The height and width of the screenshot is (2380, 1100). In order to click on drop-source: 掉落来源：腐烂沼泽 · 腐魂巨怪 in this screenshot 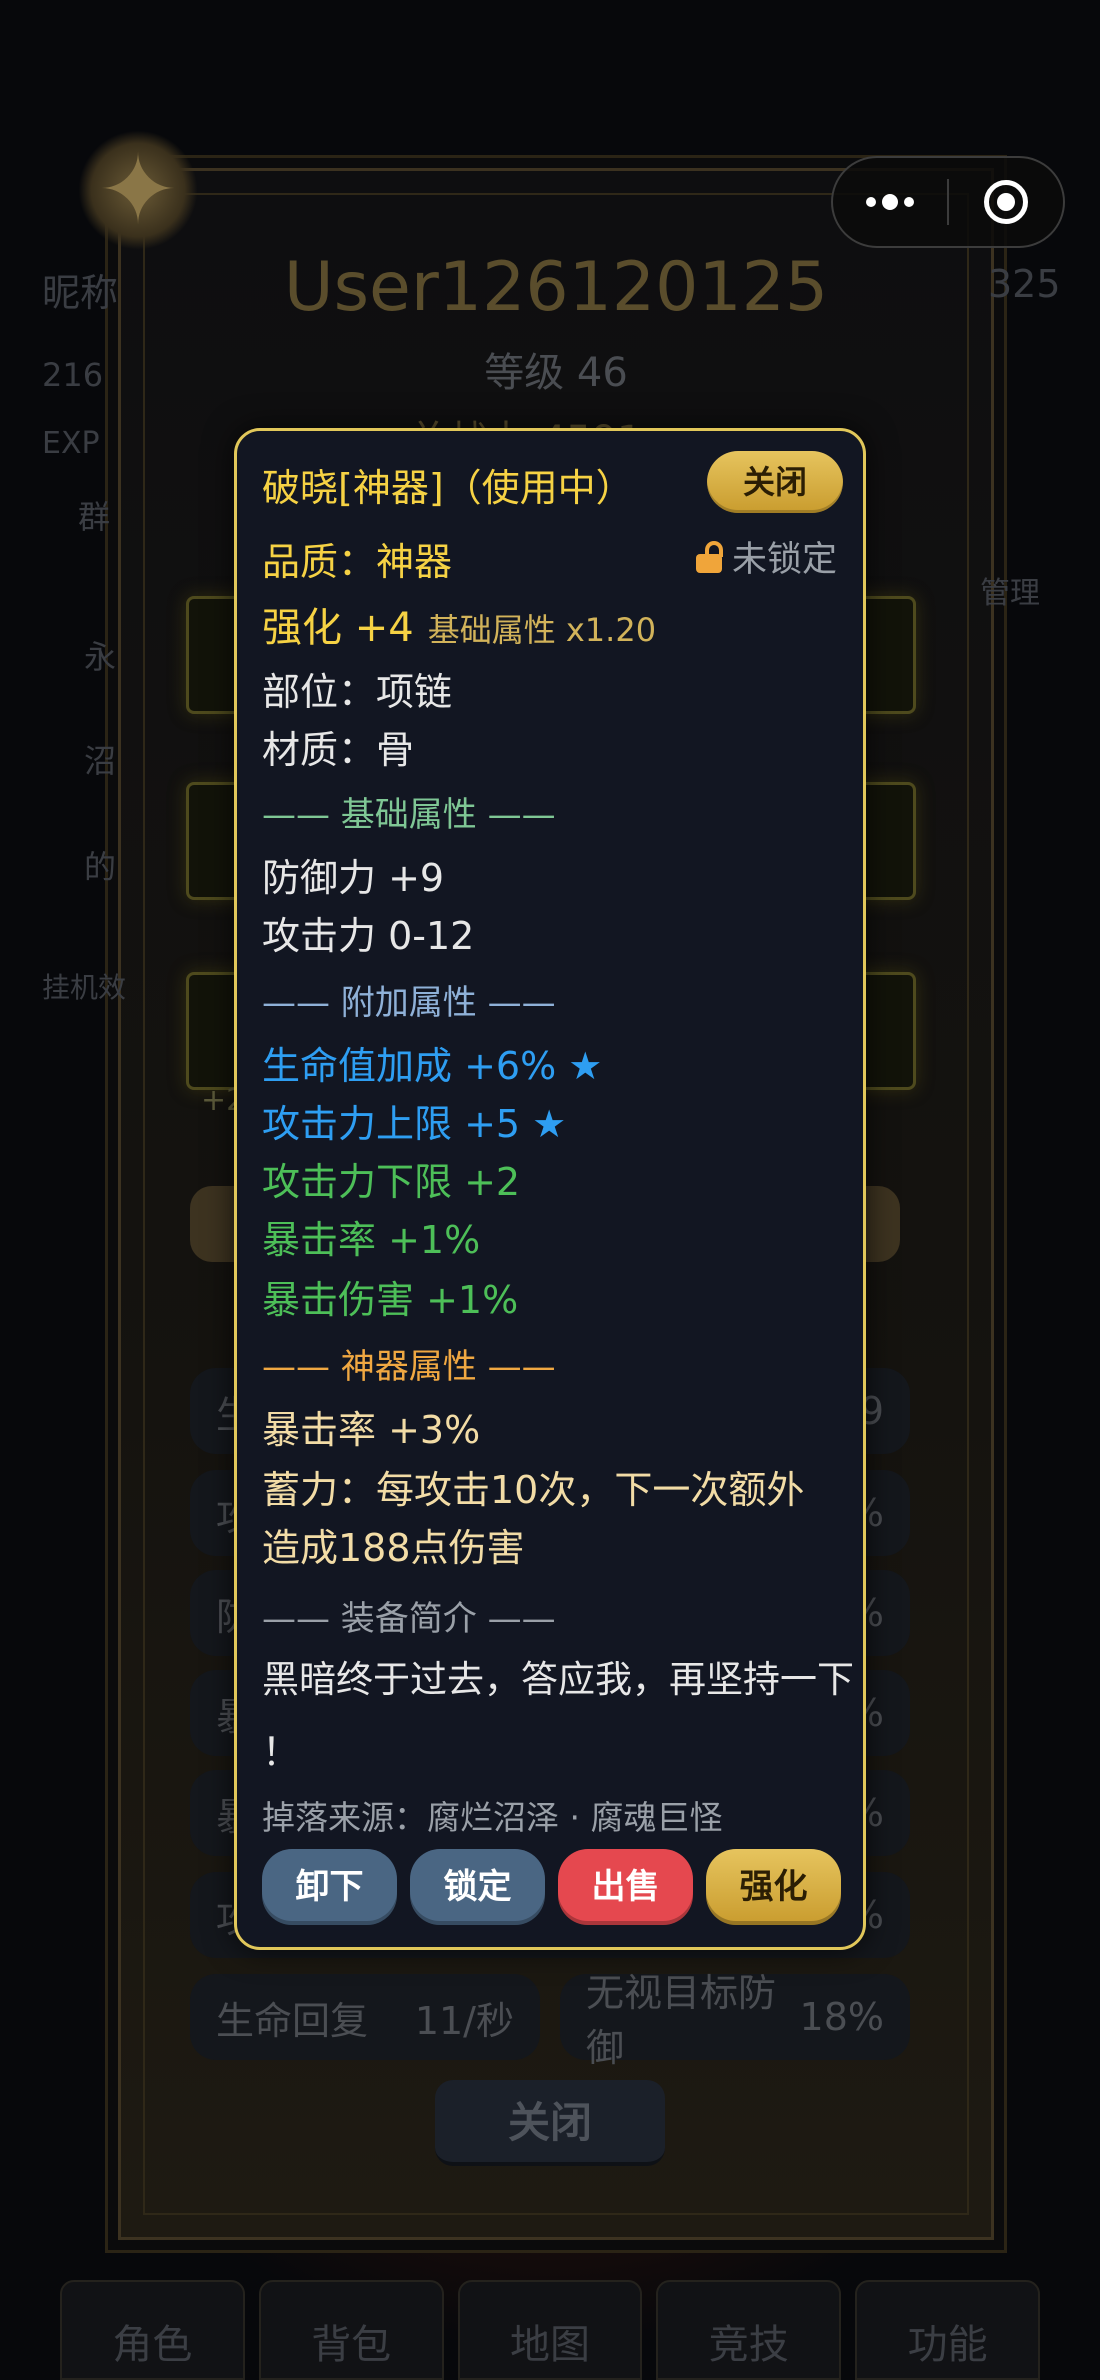, I will do `click(492, 1817)`.